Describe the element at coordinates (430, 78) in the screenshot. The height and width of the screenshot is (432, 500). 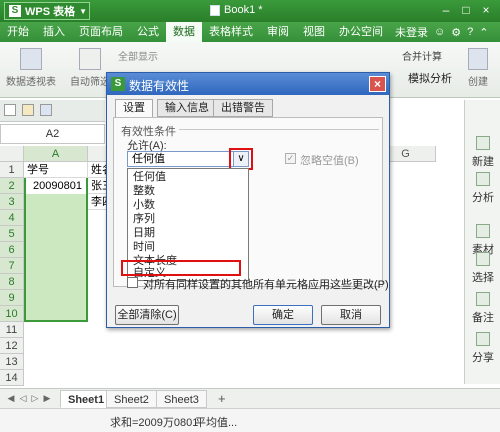
I see `what-if-analysis-button: 模拟分析` at that location.